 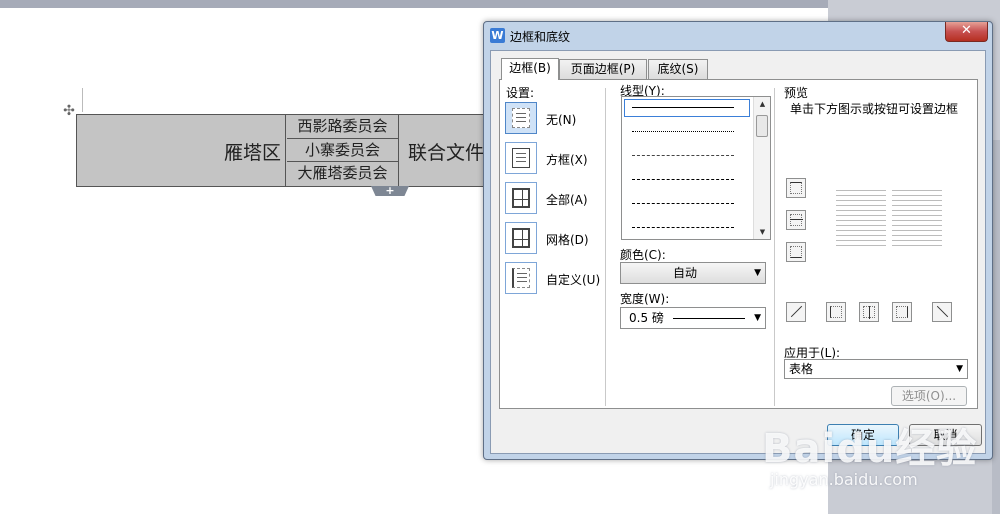 What do you see at coordinates (945, 435) in the screenshot?
I see `cancel-button: 取消` at bounding box center [945, 435].